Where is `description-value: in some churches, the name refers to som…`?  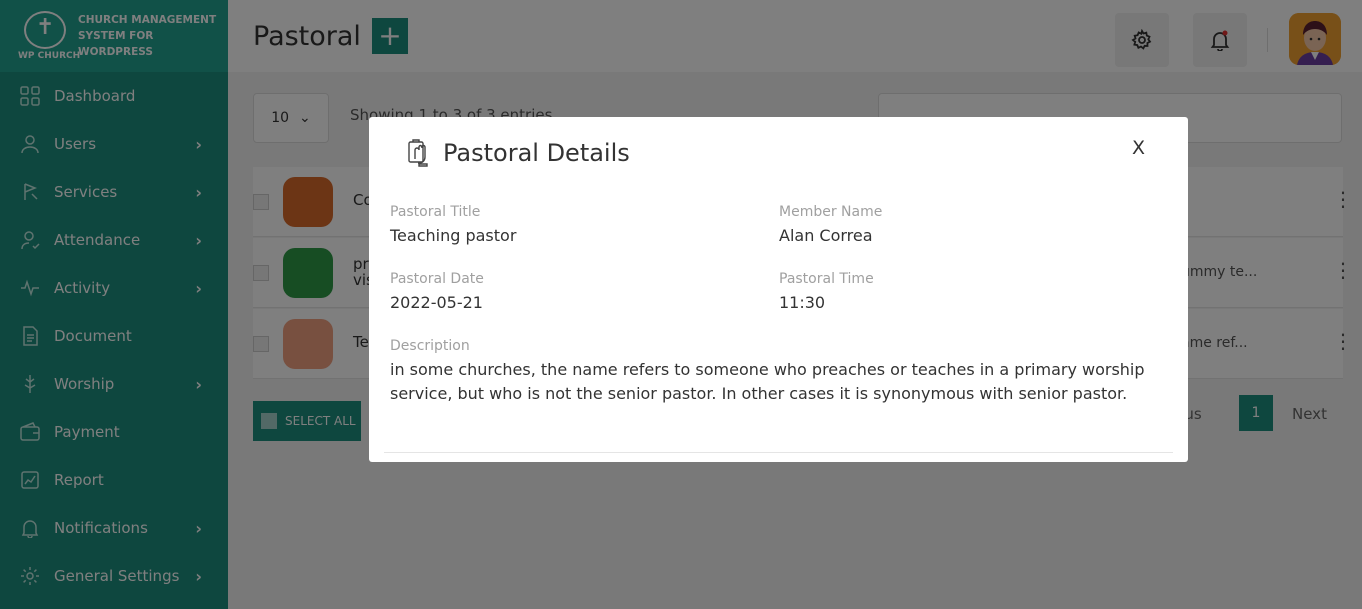 description-value: in some churches, the name refers to som… is located at coordinates (767, 381).